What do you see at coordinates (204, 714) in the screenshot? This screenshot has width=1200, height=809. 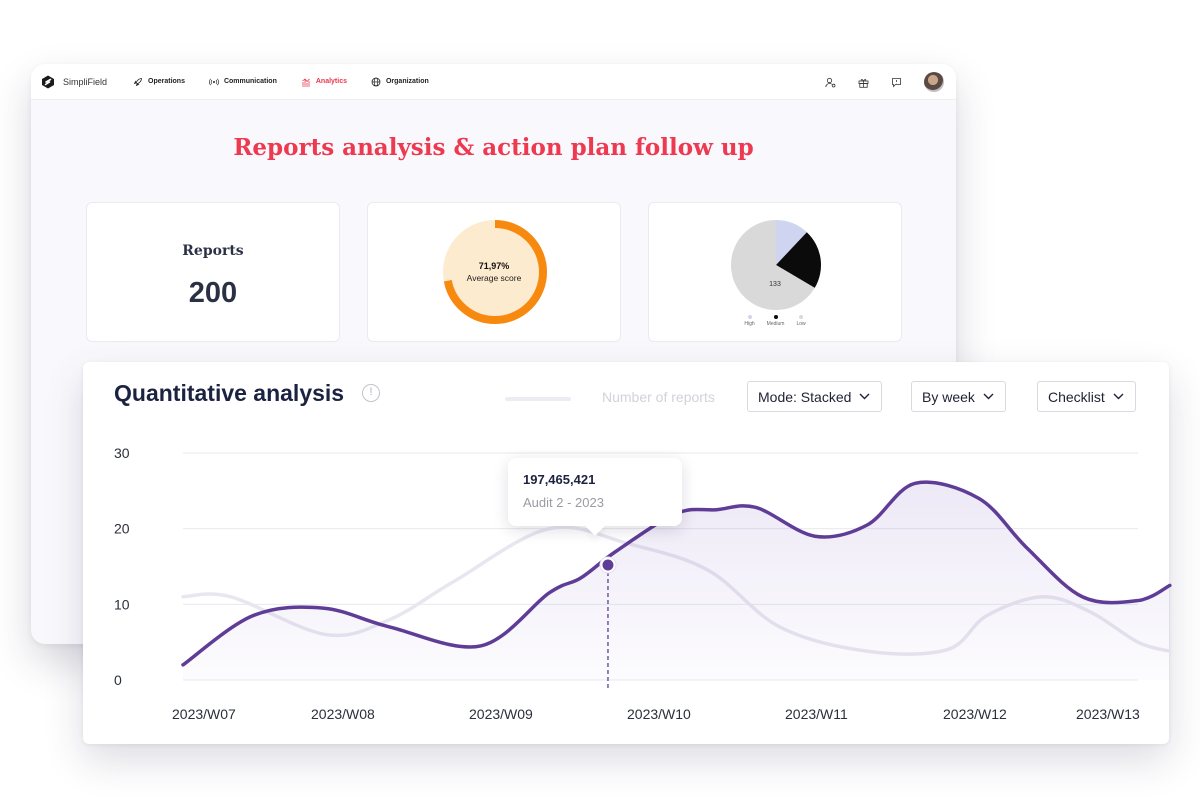 I see `x-tick-label: 2023/W07` at bounding box center [204, 714].